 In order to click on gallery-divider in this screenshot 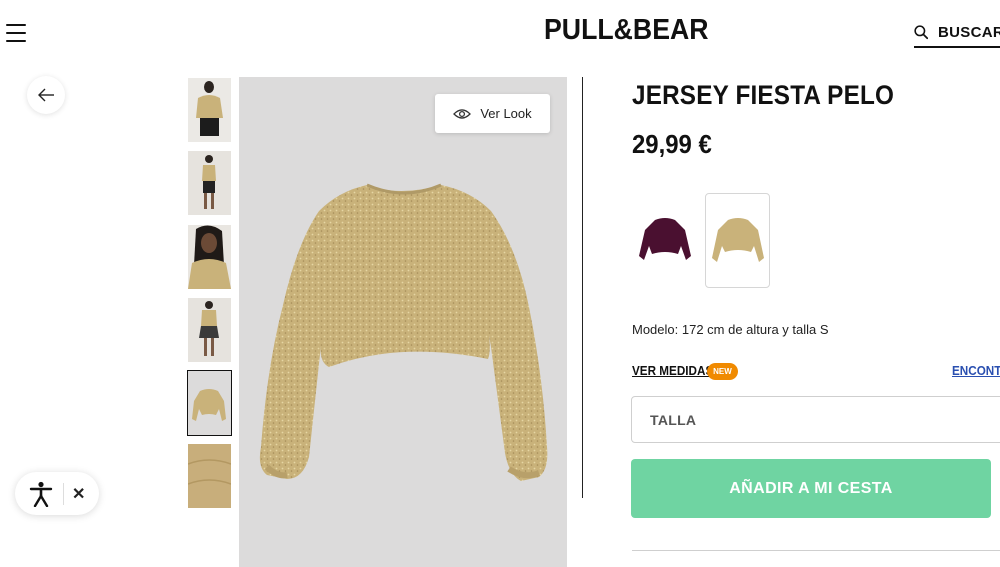, I will do `click(582, 287)`.